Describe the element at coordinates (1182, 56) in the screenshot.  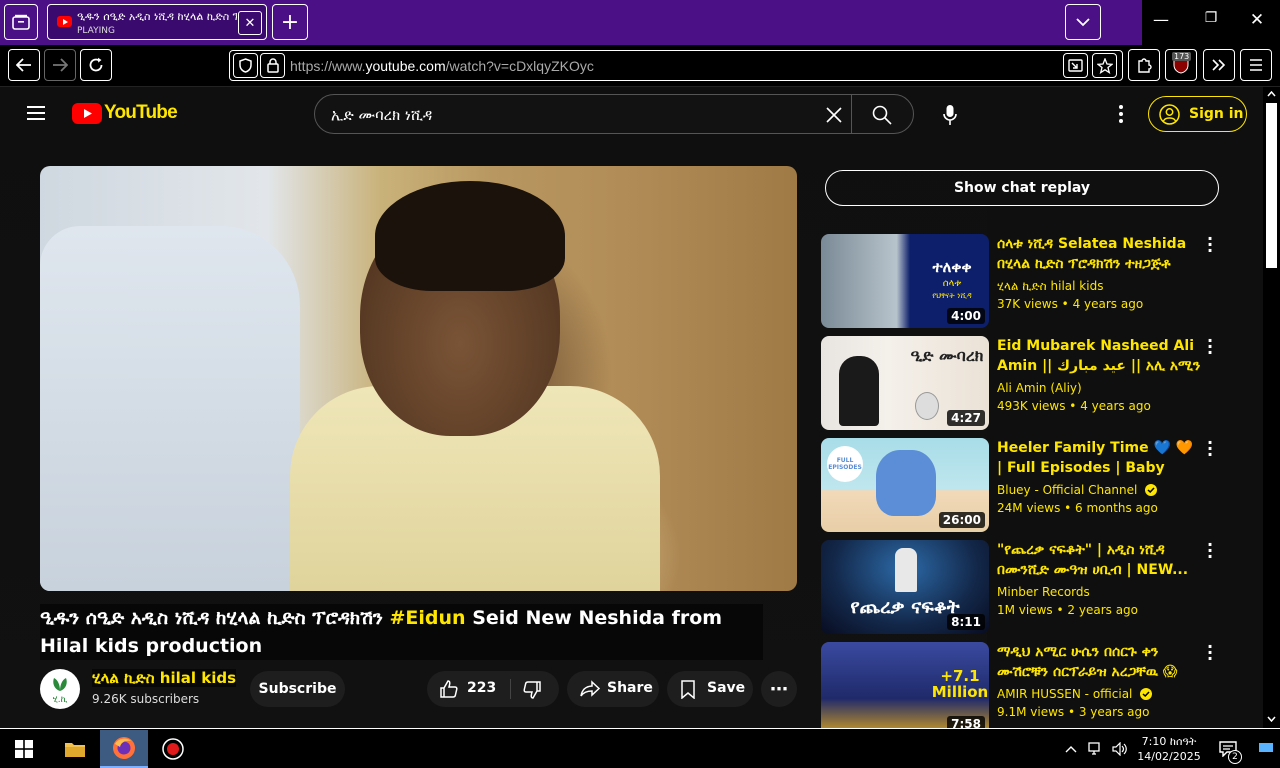
I see `ublock-badge: 173` at that location.